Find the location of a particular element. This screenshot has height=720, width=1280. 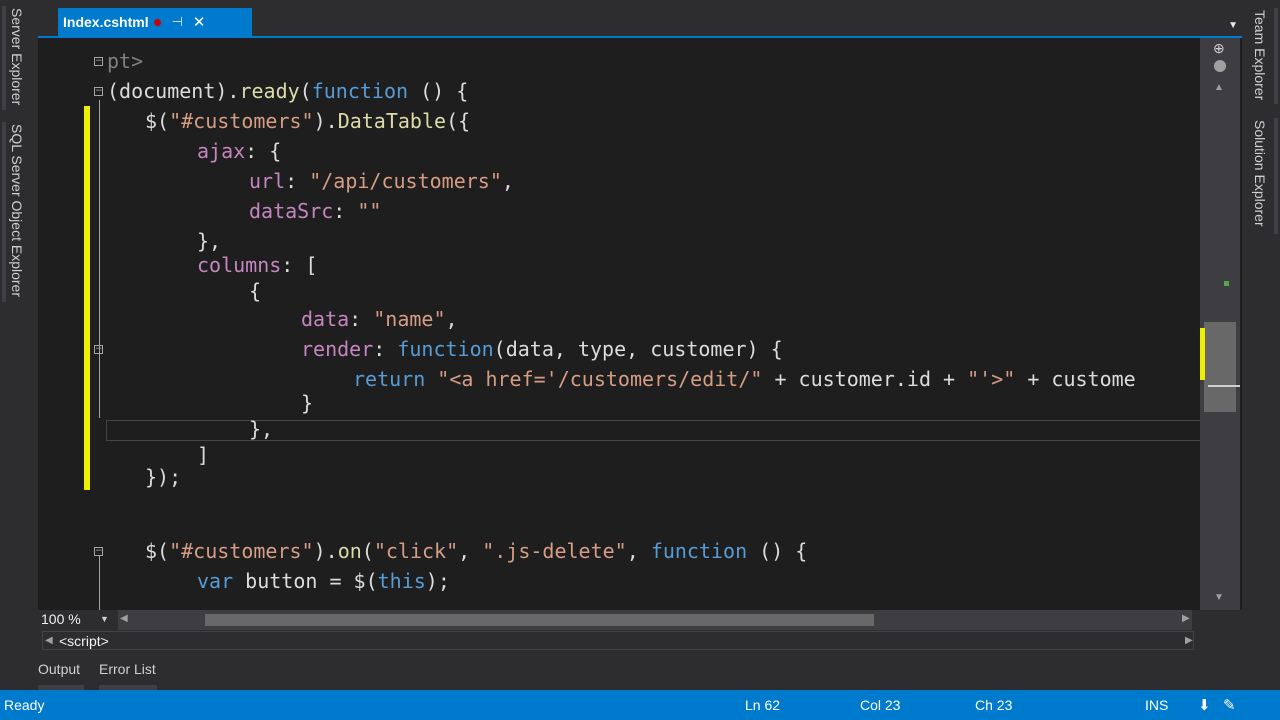

code-token: }); is located at coordinates (163, 477).